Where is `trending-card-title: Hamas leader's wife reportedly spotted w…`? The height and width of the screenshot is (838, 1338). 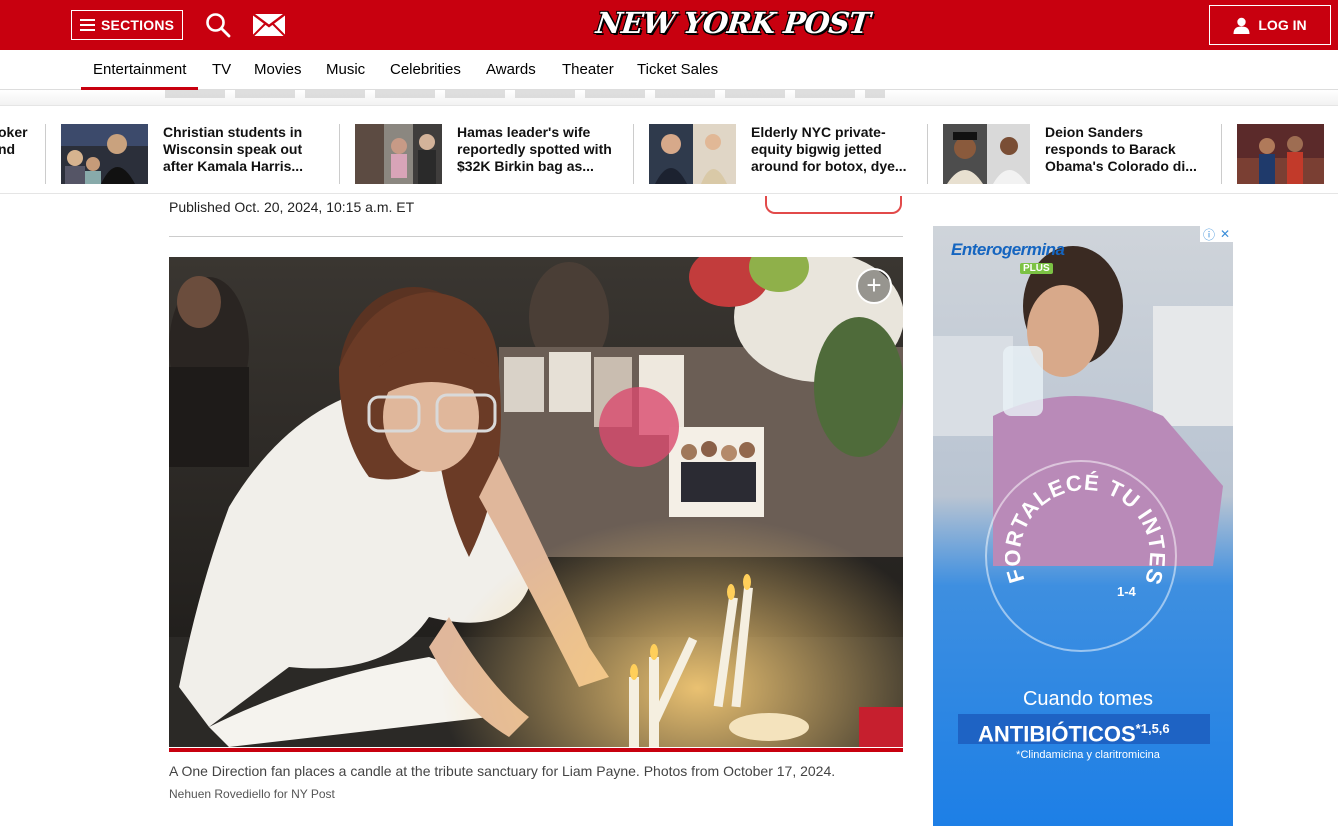
trending-card-title: Hamas leader's wife reportedly spotted w… is located at coordinates (534, 149).